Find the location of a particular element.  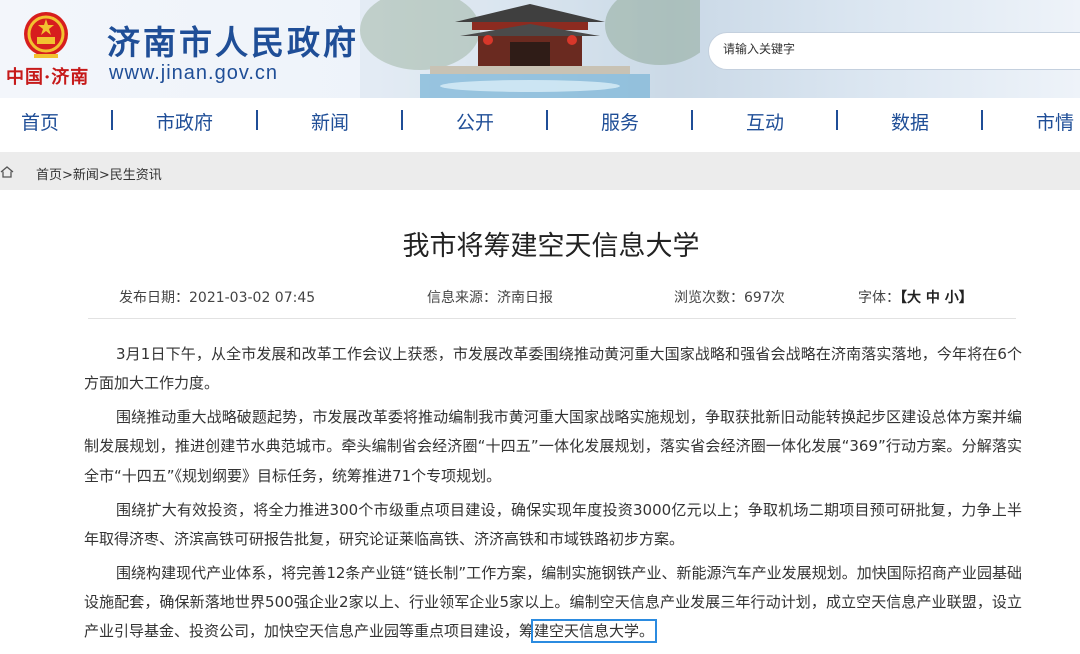

nav-item-news: 新闻 is located at coordinates (330, 121).